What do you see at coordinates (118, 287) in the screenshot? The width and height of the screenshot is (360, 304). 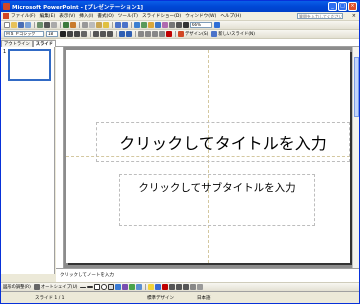 I see `wordart-icon` at bounding box center [118, 287].